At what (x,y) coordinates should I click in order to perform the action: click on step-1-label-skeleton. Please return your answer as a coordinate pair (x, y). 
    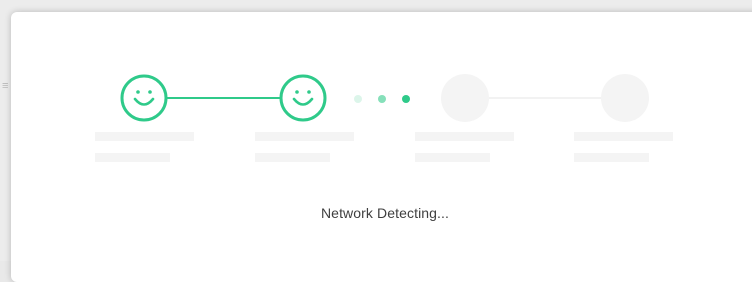
    Looking at the image, I should click on (144, 136).